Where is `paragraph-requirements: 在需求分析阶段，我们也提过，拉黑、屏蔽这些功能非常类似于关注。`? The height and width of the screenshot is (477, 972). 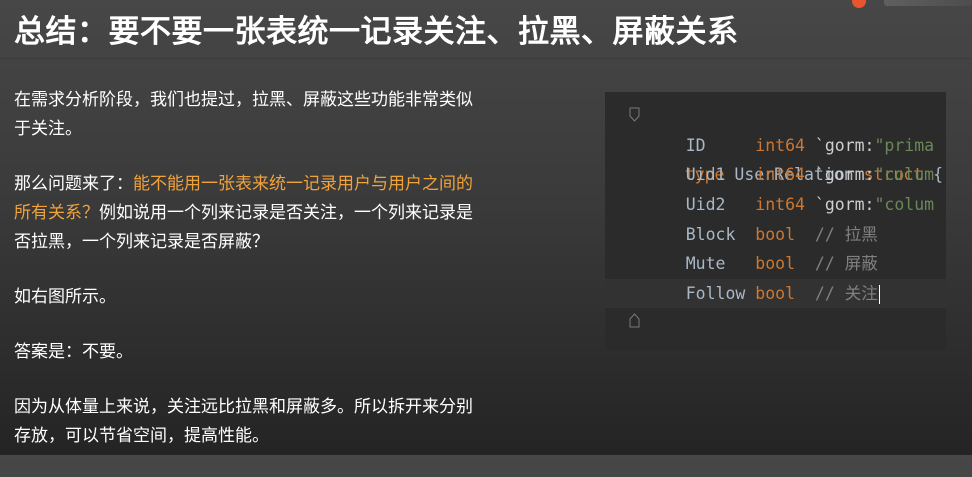
paragraph-requirements: 在需求分析阶段，我们也提过，拉黑、屏蔽这些功能非常类似于关注。 is located at coordinates (243, 114).